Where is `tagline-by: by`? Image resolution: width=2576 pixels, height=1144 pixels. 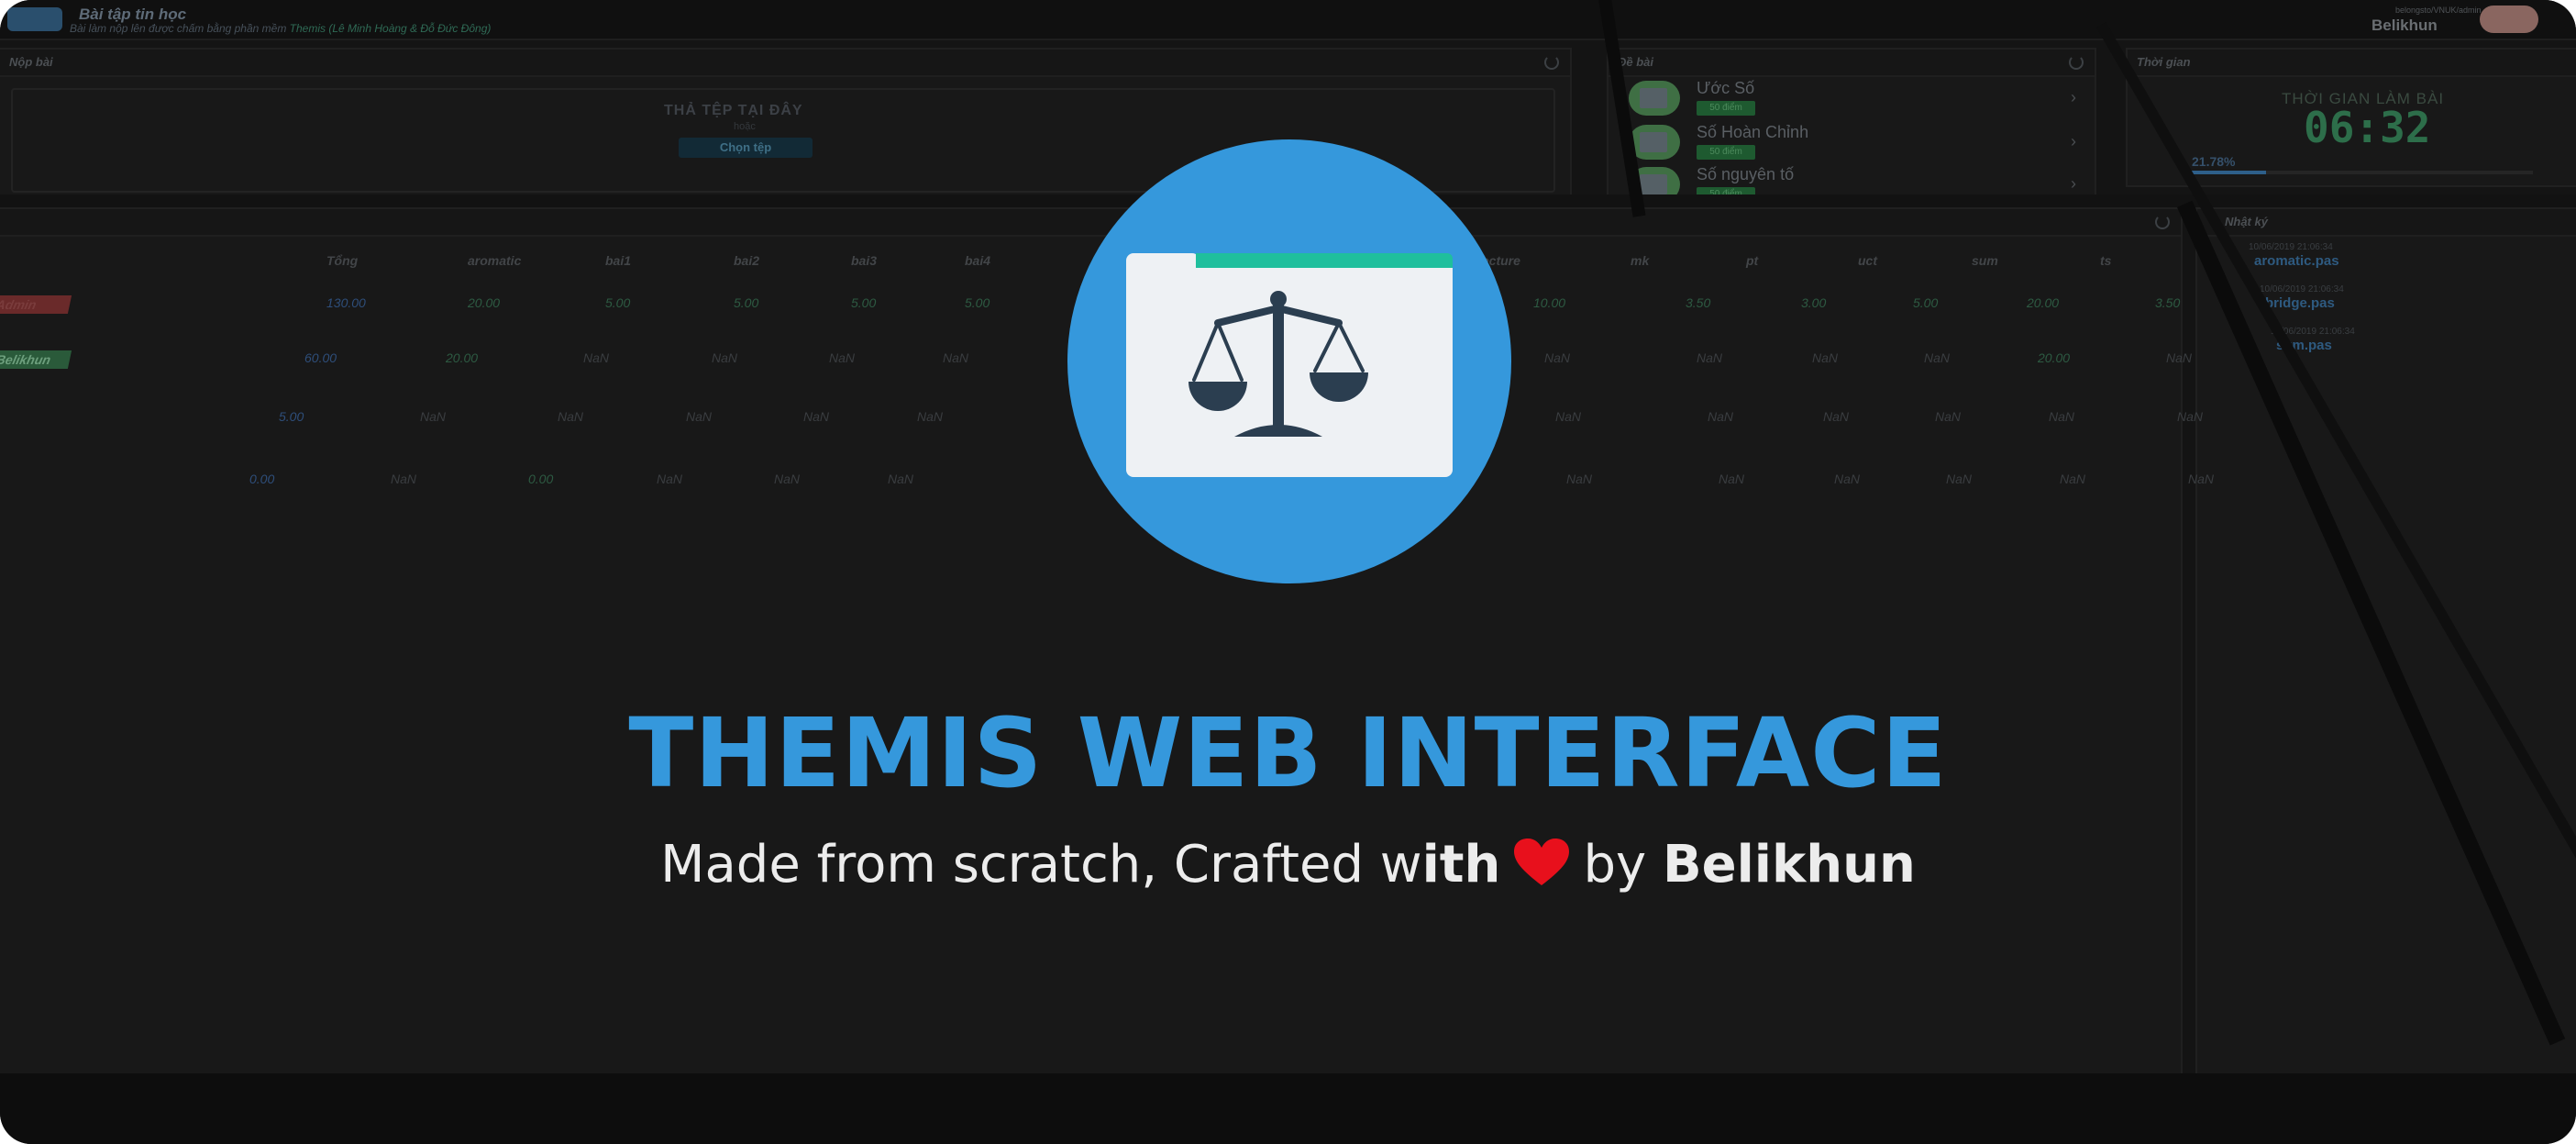 tagline-by: by is located at coordinates (1615, 864).